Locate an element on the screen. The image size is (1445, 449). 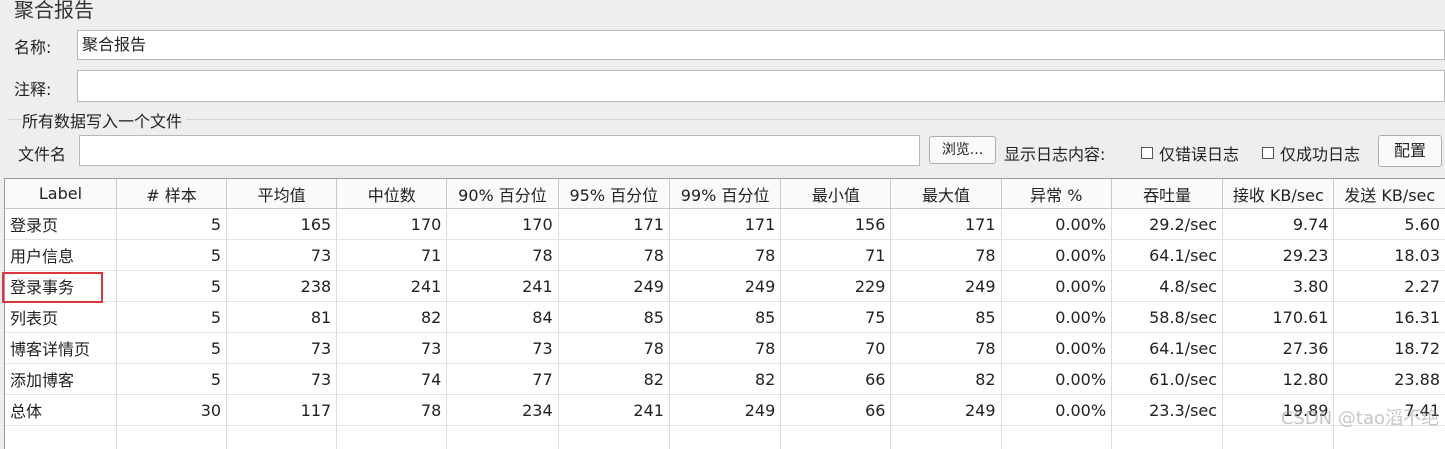
column-header: # 样本 is located at coordinates (171, 194).